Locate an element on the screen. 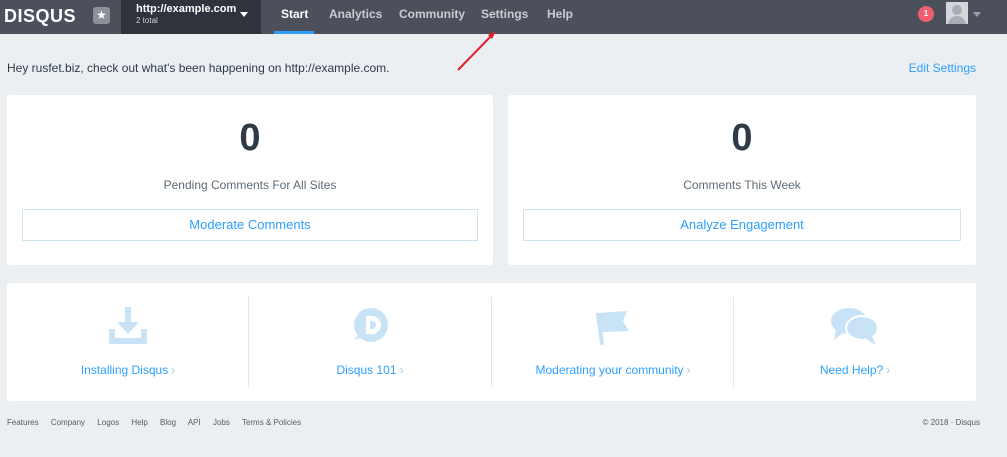 This screenshot has width=1007, height=457. resource-moderating-community: Moderating your community › is located at coordinates (613, 342).